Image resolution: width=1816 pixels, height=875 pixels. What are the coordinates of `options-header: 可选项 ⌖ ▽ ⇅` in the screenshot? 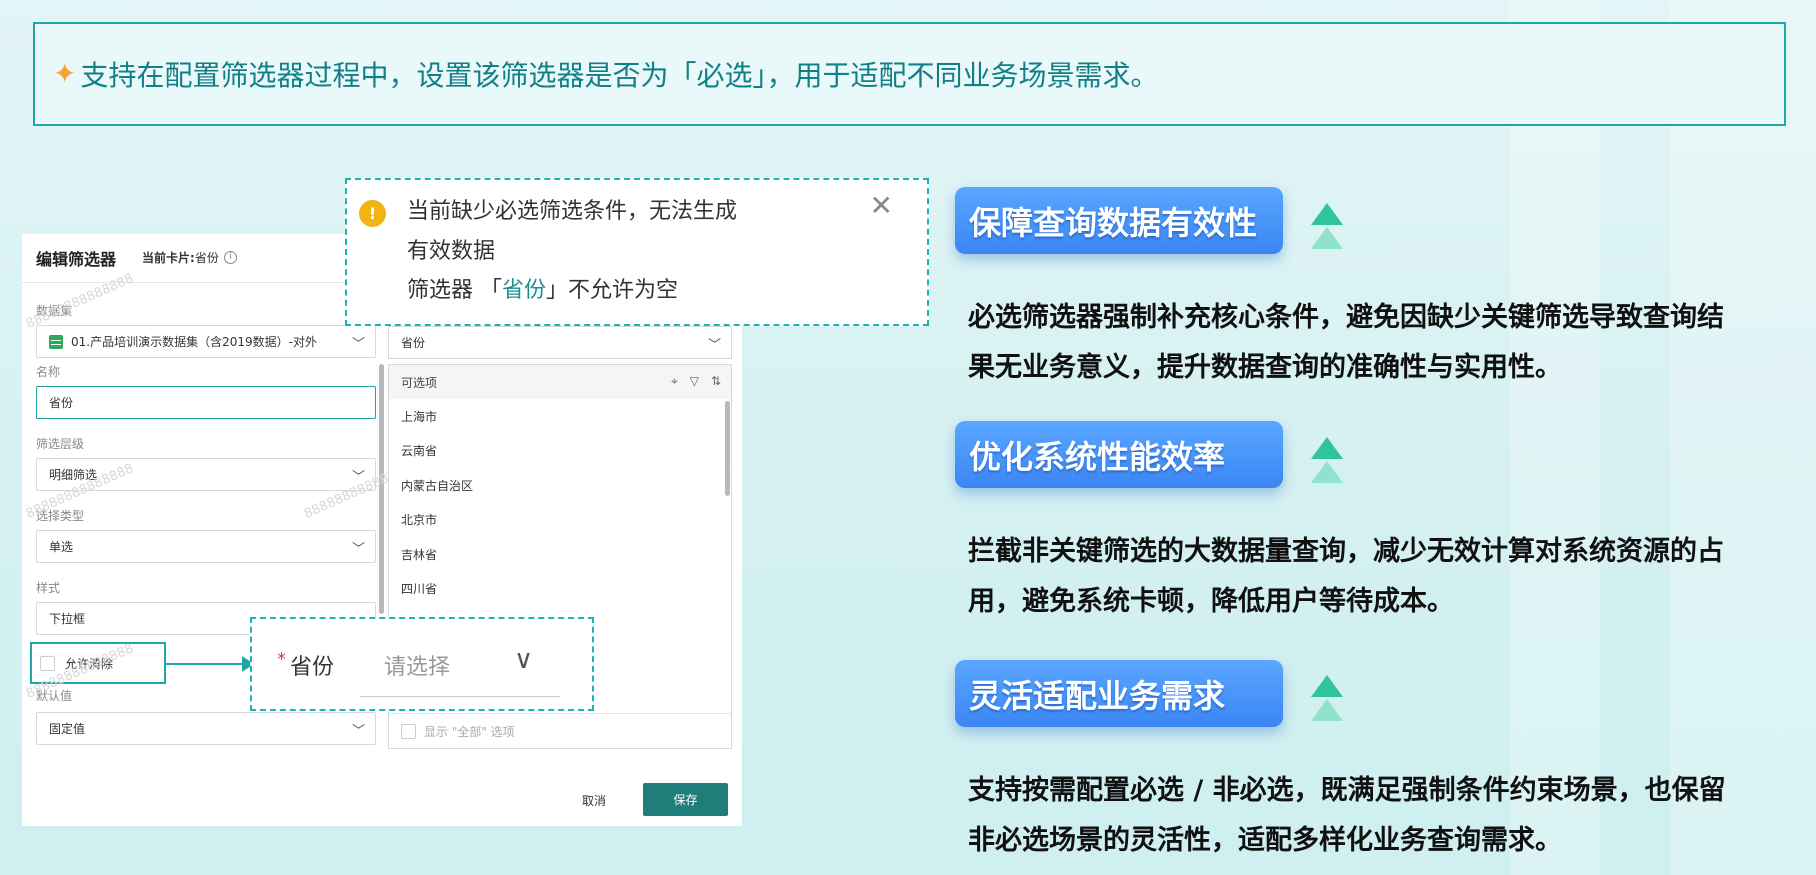 It's located at (560, 382).